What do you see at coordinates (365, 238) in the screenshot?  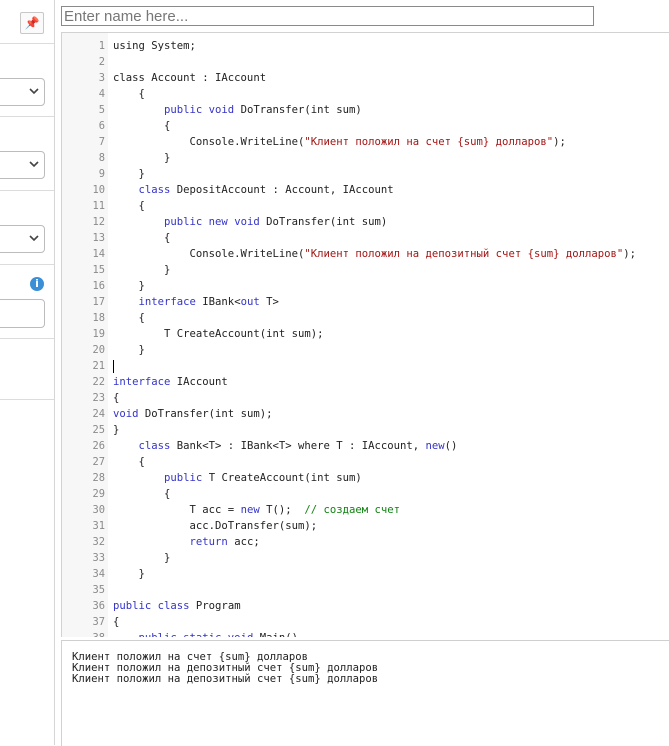 I see `code-line: 13 {` at bounding box center [365, 238].